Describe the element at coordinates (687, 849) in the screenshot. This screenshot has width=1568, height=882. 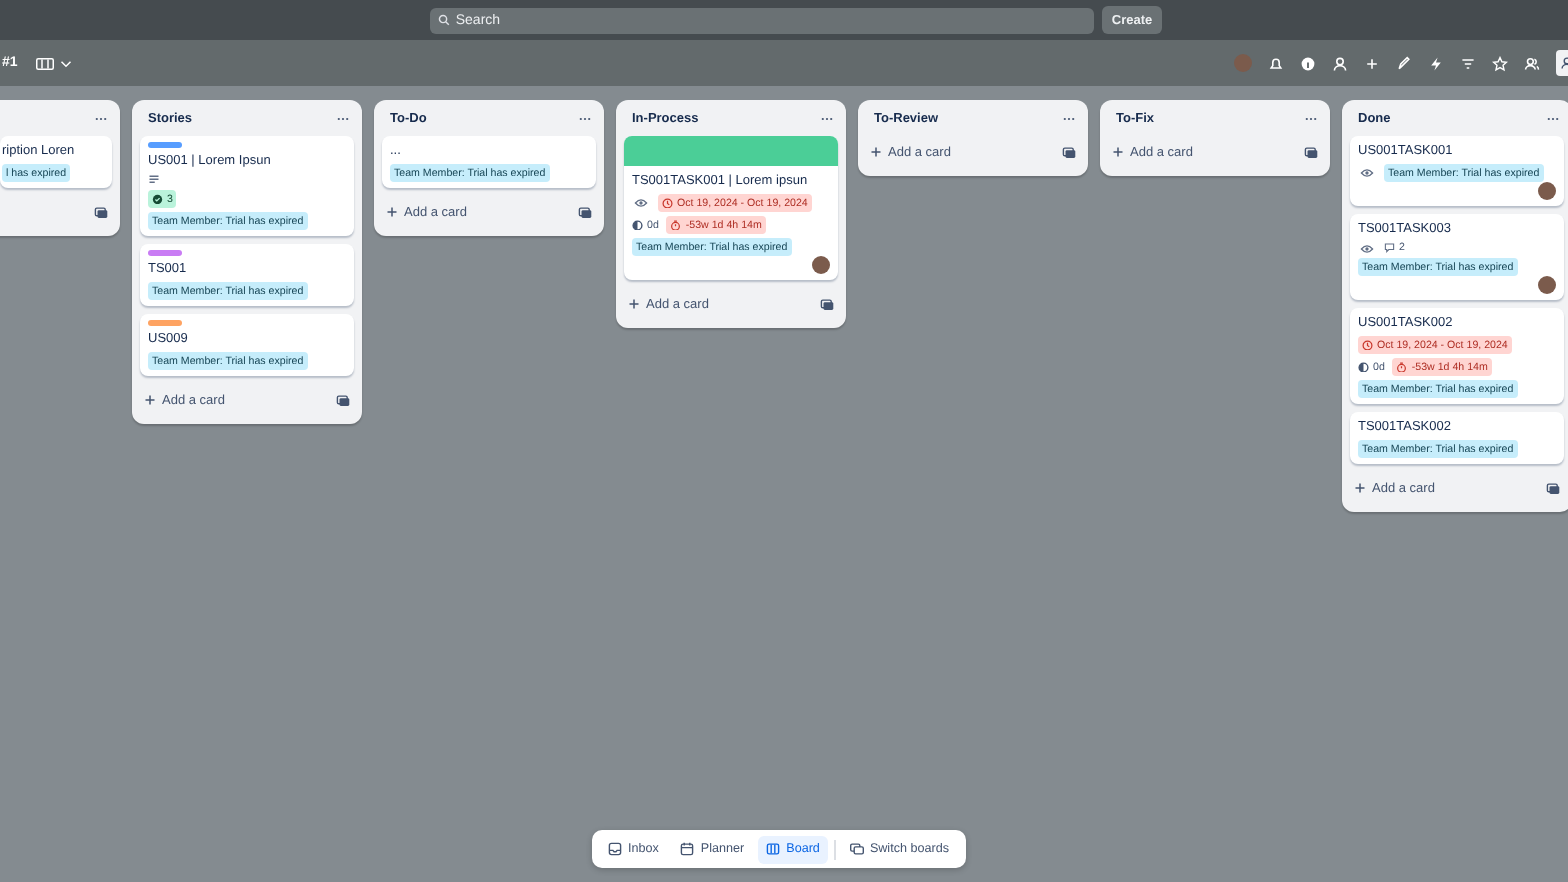
I see `calendar-icon` at that location.